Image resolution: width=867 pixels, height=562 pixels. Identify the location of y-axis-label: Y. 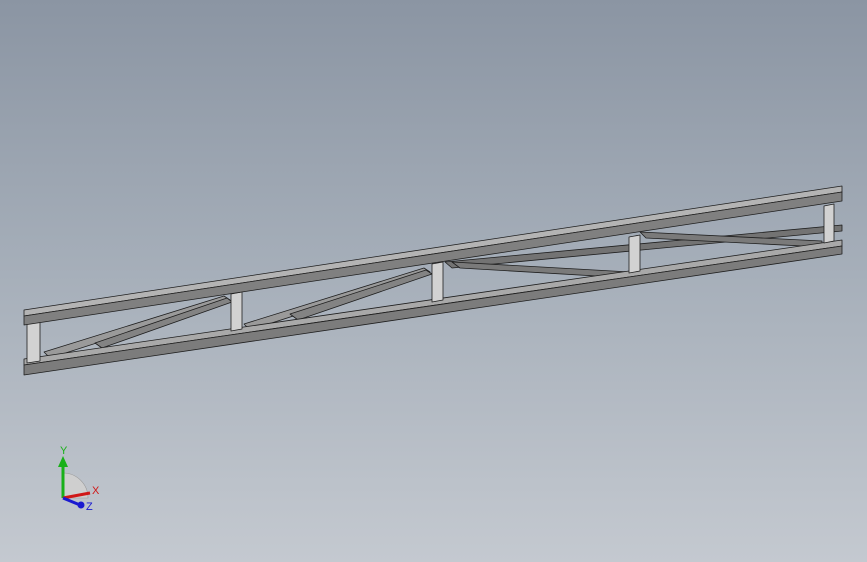
(64, 451).